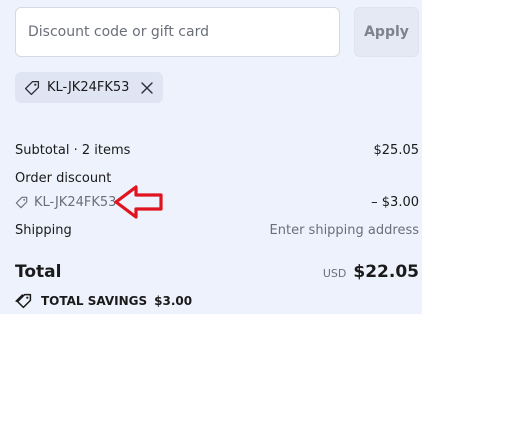 The image size is (520, 436). I want to click on subtotal-label: Subtotal · 2 items, so click(73, 150).